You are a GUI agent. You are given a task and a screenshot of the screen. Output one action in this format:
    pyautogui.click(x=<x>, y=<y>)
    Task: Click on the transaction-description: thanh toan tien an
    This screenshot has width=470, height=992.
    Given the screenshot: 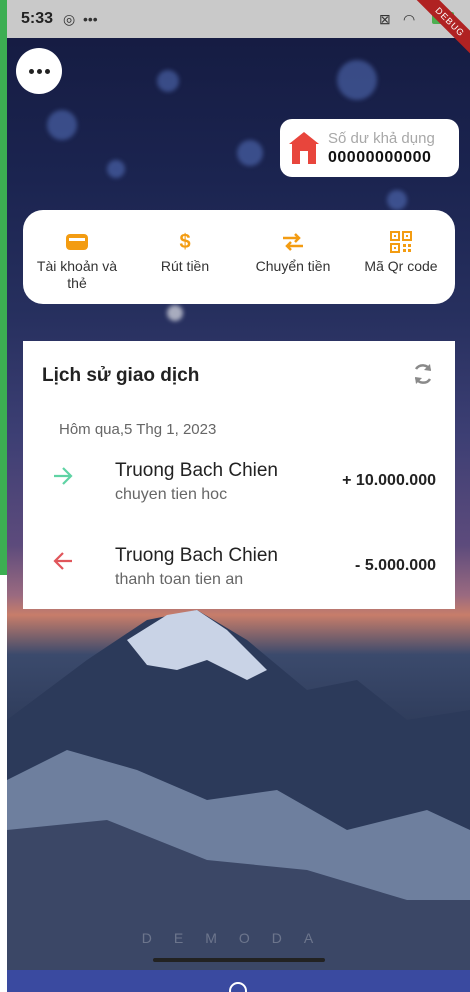 What is the action you would take?
    pyautogui.click(x=179, y=579)
    